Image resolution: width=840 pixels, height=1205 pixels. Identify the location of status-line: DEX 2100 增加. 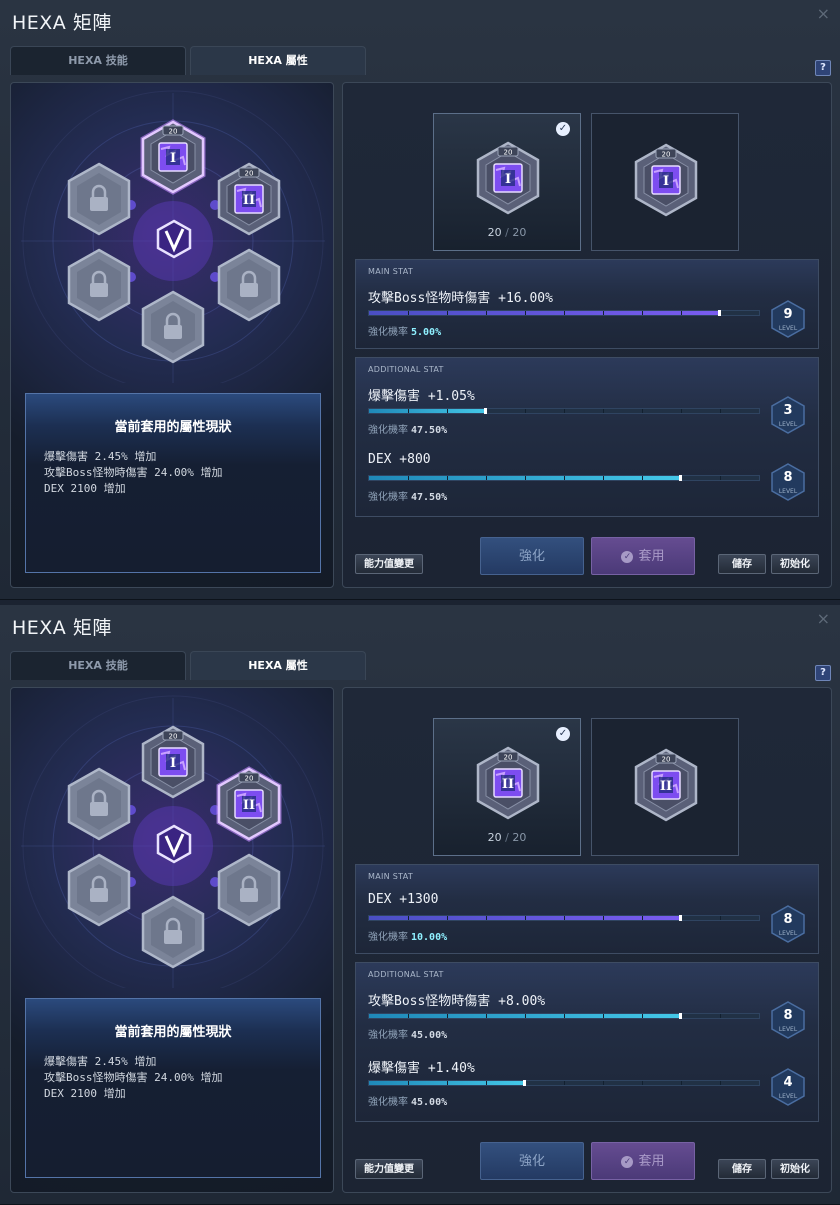
(85, 488).